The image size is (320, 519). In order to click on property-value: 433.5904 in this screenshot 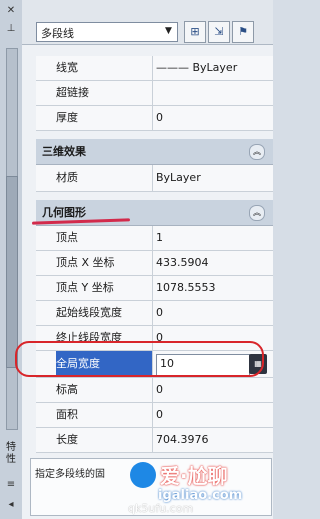, I will do `click(182, 263)`.